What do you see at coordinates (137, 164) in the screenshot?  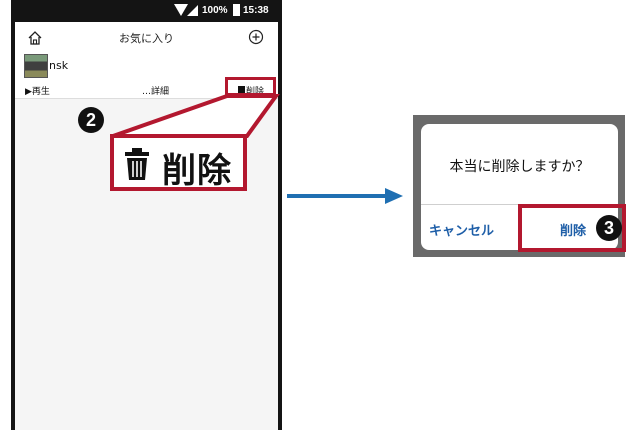 I see `trash-icon` at bounding box center [137, 164].